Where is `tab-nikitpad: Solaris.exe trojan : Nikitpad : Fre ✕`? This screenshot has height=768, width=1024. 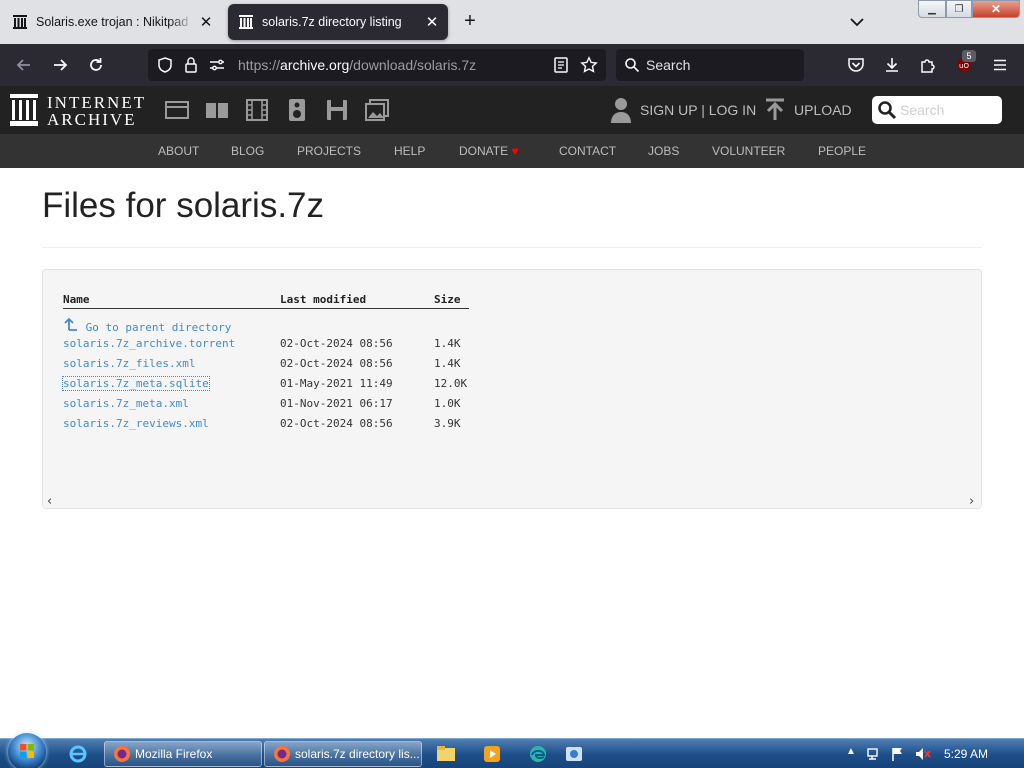
tab-nikitpad: Solaris.exe trojan : Nikitpad : Fre ✕ is located at coordinates (112, 22).